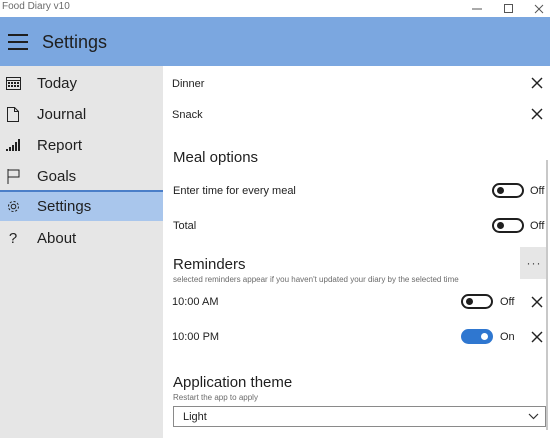 The width and height of the screenshot is (550, 438). Describe the element at coordinates (537, 114) in the screenshot. I see `remove-snack-button` at that location.